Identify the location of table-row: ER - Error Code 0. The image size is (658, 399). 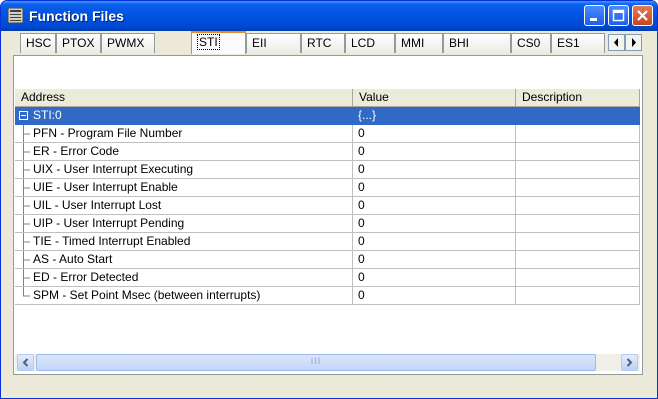
(327, 152).